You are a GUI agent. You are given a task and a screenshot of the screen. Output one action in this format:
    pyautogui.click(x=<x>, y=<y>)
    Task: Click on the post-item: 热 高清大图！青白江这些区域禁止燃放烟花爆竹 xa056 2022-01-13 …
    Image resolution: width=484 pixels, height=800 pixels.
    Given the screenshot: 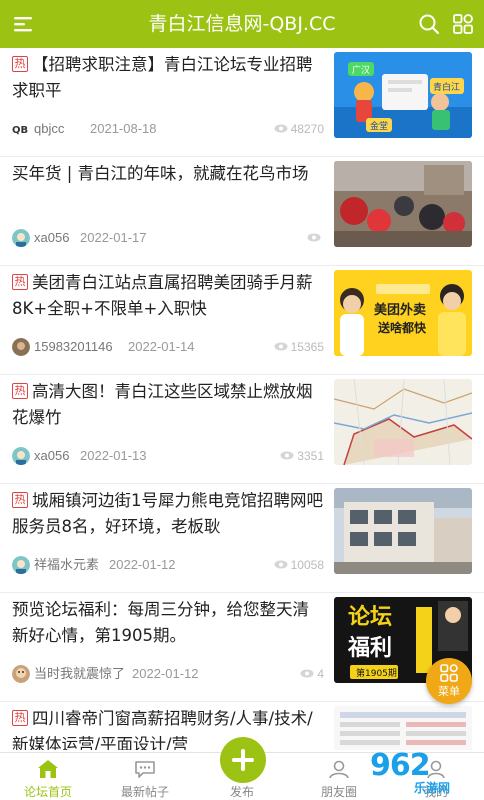 What is the action you would take?
    pyautogui.click(x=242, y=429)
    